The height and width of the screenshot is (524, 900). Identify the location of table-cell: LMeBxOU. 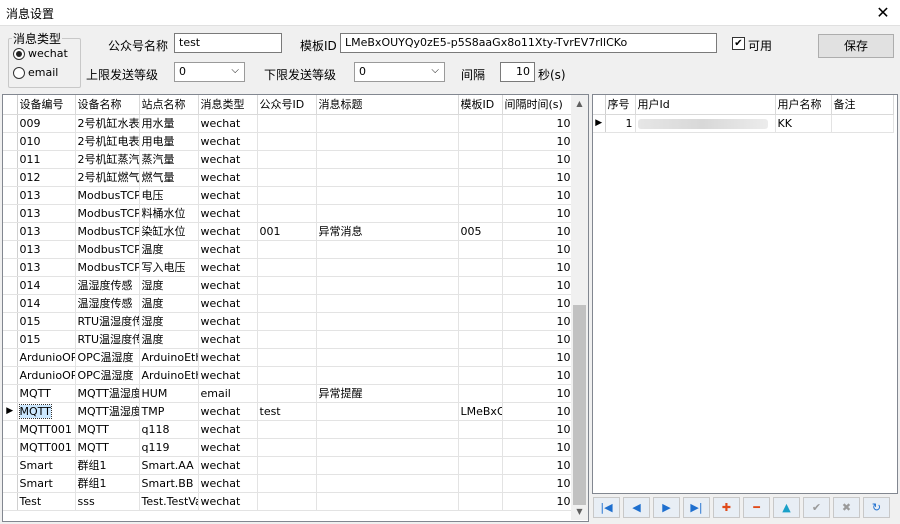
(480, 411).